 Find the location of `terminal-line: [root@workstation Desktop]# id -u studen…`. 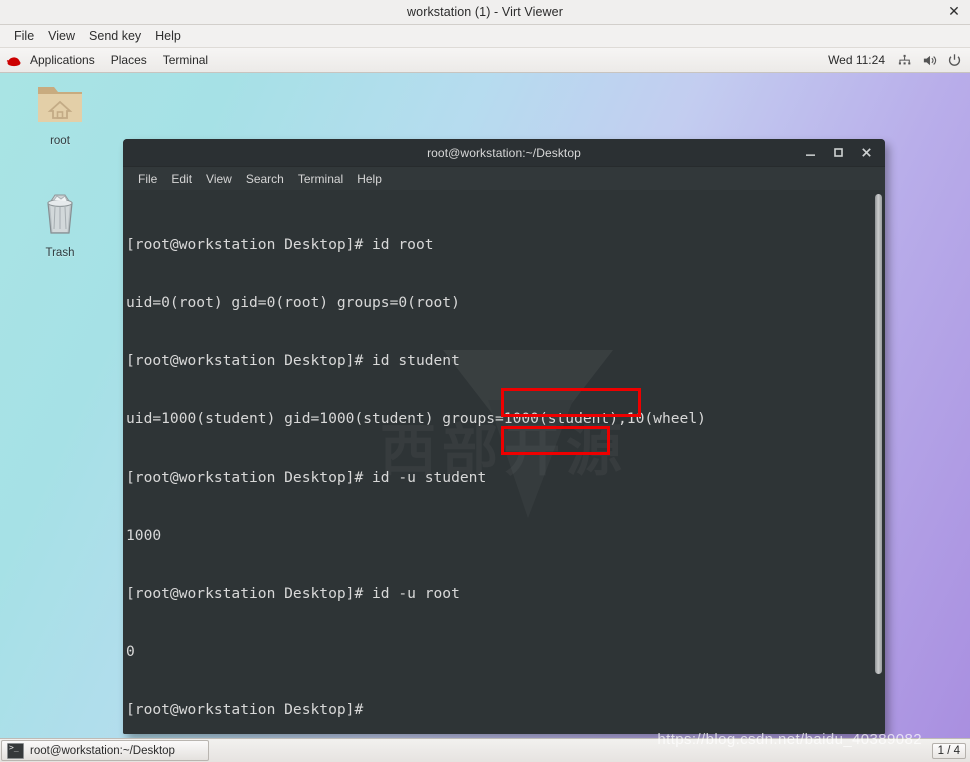

terminal-line: [root@workstation Desktop]# id -u studen… is located at coordinates (306, 477).